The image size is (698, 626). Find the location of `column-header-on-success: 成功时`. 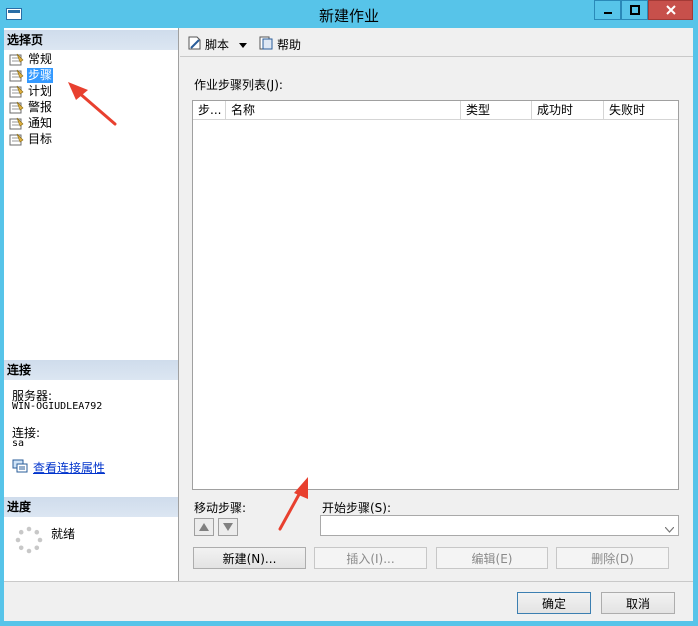

column-header-on-success: 成功时 is located at coordinates (568, 110).